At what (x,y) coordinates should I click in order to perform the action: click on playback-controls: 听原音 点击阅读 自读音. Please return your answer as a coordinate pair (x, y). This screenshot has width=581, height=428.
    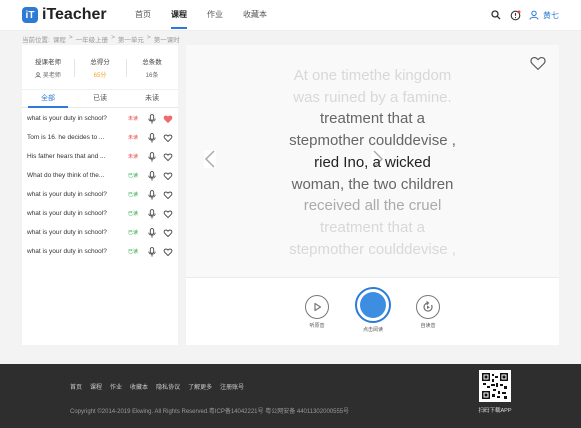
    Looking at the image, I should click on (372, 314).